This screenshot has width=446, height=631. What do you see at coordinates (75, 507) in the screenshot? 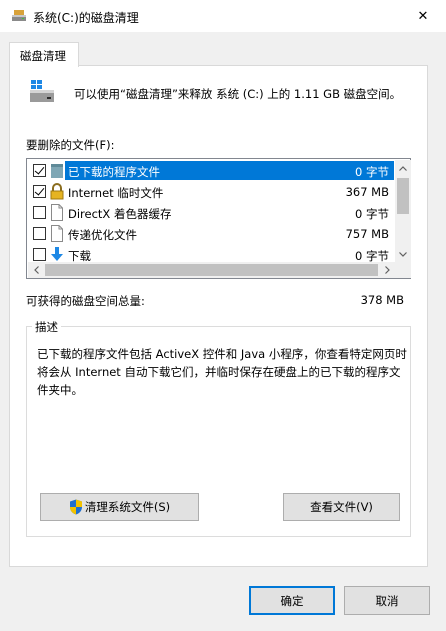
I see `uac-shield-icon` at bounding box center [75, 507].